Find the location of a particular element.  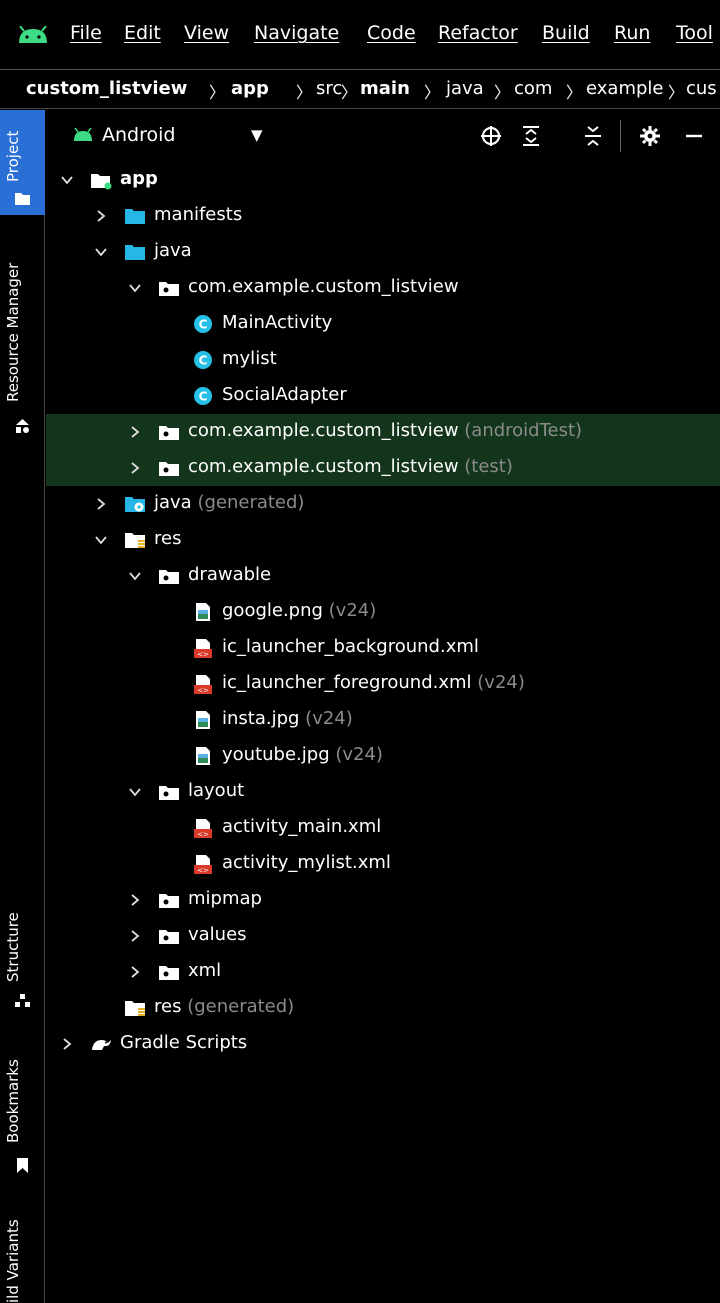

menu-code: Code is located at coordinates (391, 33).